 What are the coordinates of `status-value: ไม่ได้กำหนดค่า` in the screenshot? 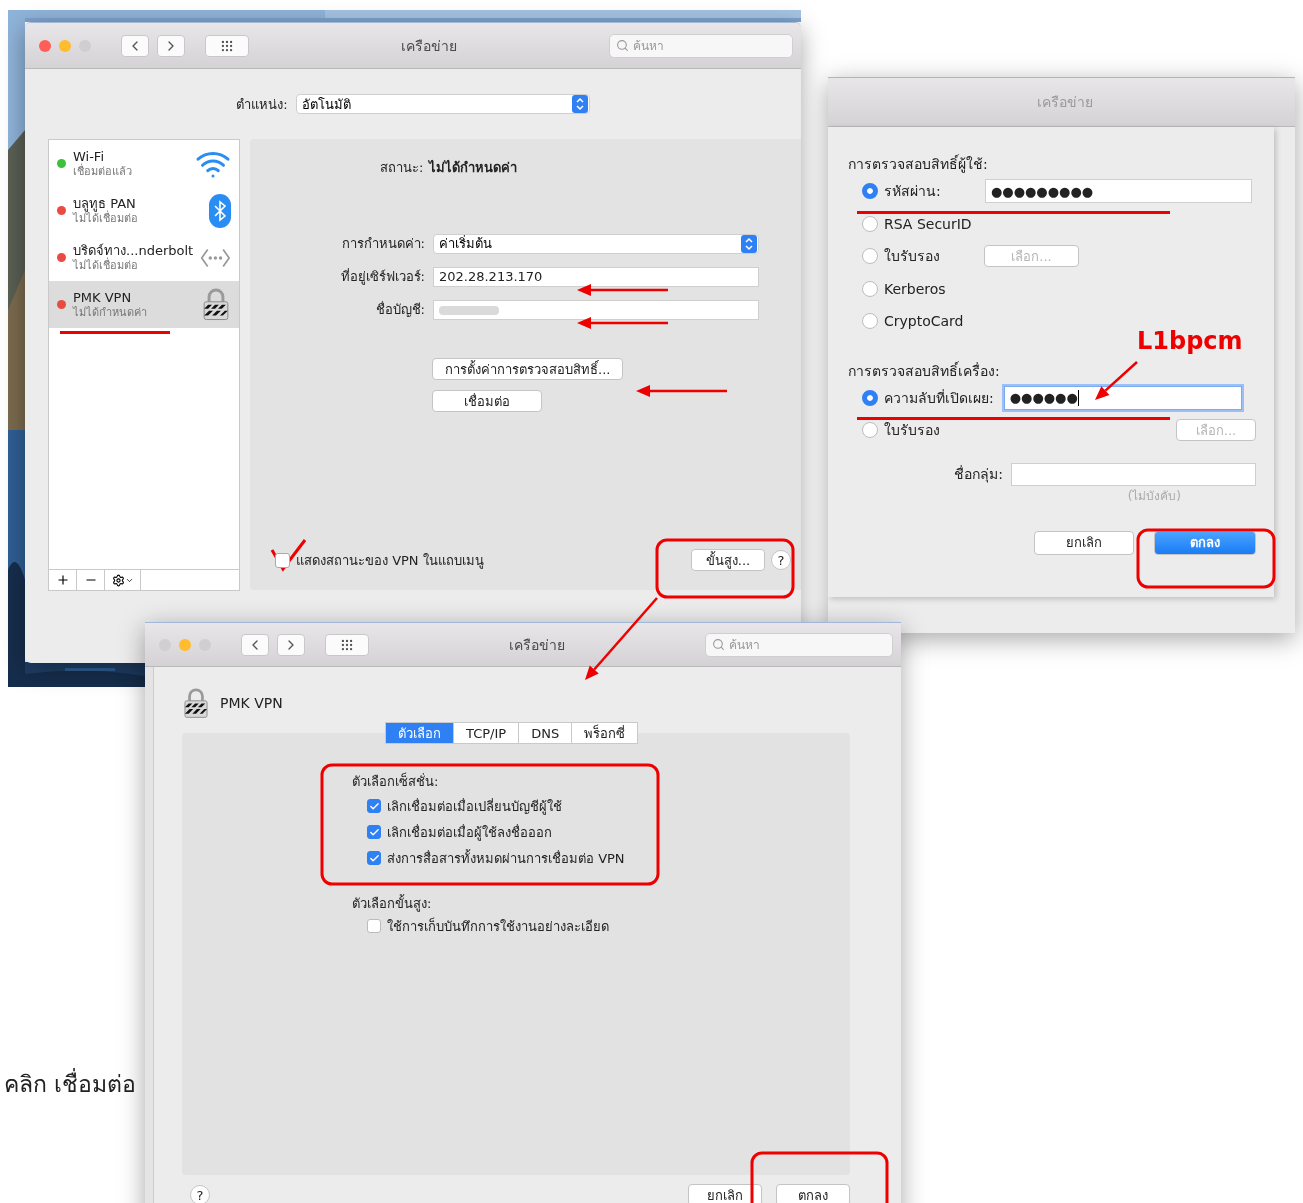 It's located at (473, 168).